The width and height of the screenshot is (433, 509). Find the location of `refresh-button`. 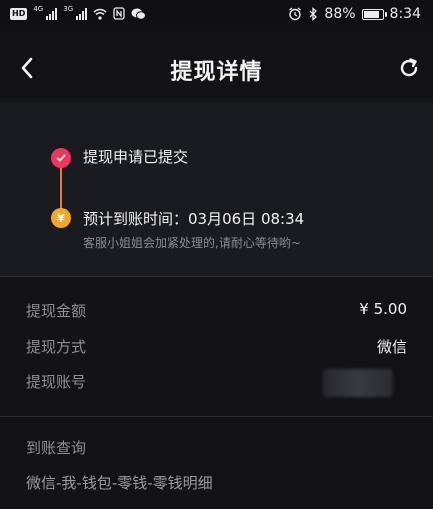

refresh-button is located at coordinates (409, 68).